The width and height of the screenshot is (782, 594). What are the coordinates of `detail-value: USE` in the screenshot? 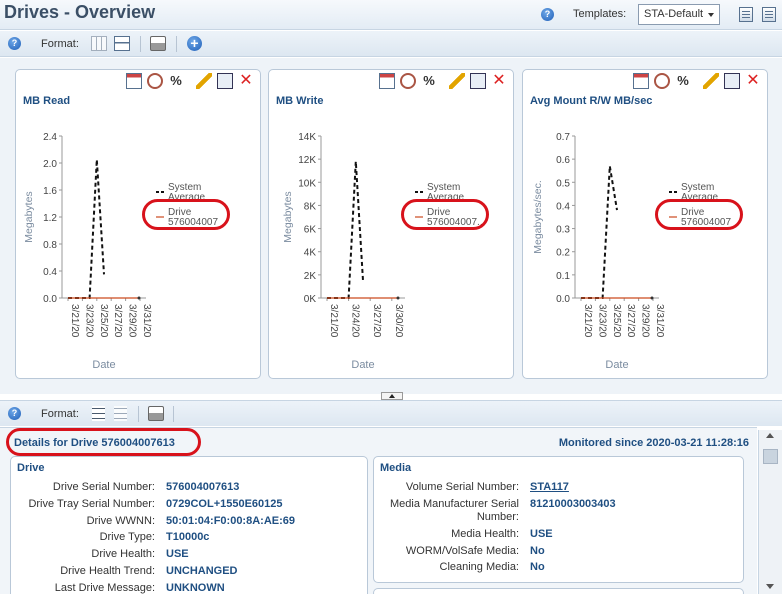 It's located at (177, 554).